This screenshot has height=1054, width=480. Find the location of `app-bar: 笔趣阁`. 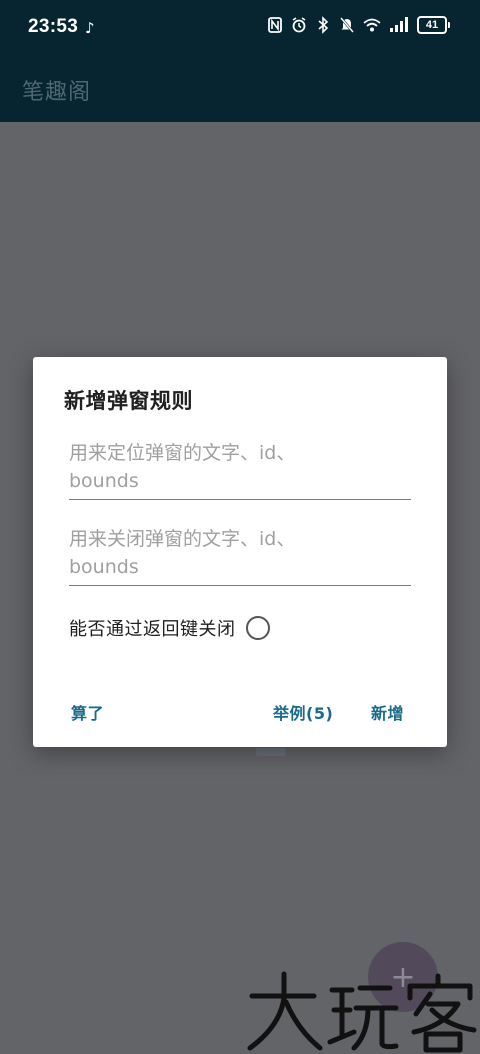

app-bar: 笔趣阁 is located at coordinates (240, 89).